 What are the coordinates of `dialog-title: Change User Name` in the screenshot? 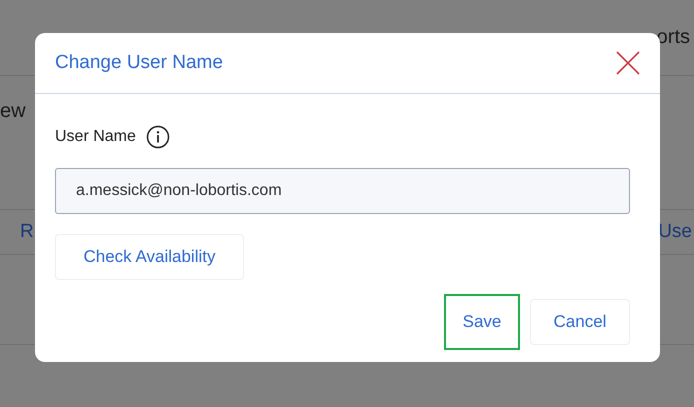 It's located at (139, 63).